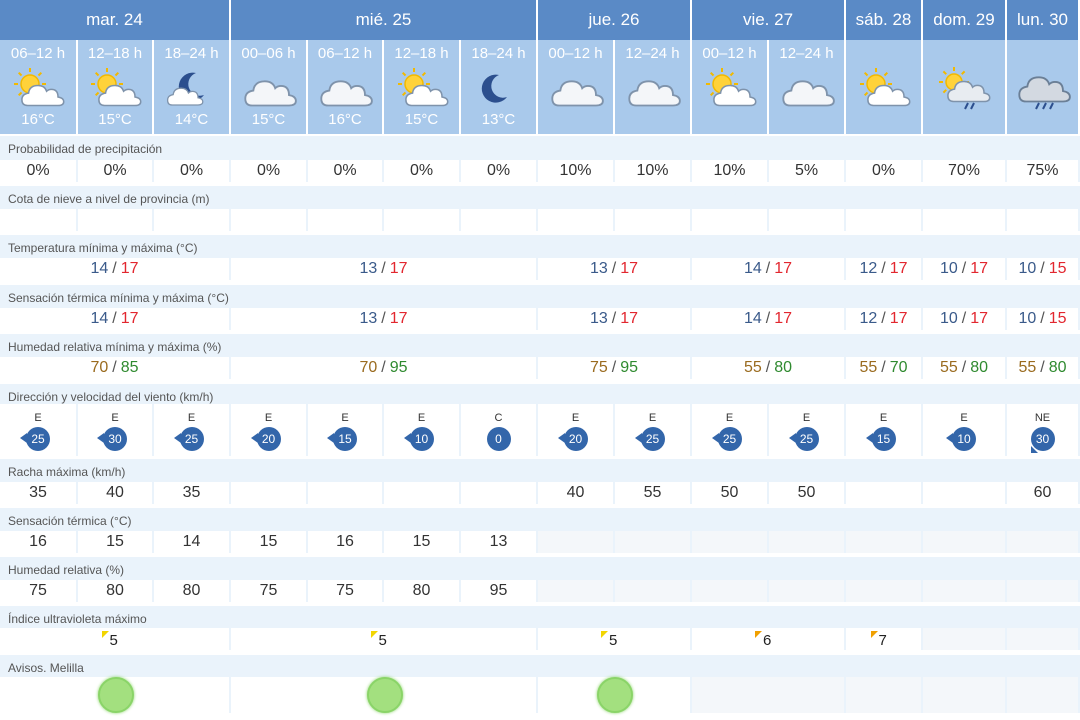 The width and height of the screenshot is (1080, 720). What do you see at coordinates (807, 493) in the screenshot?
I see `gust-value: 50` at bounding box center [807, 493].